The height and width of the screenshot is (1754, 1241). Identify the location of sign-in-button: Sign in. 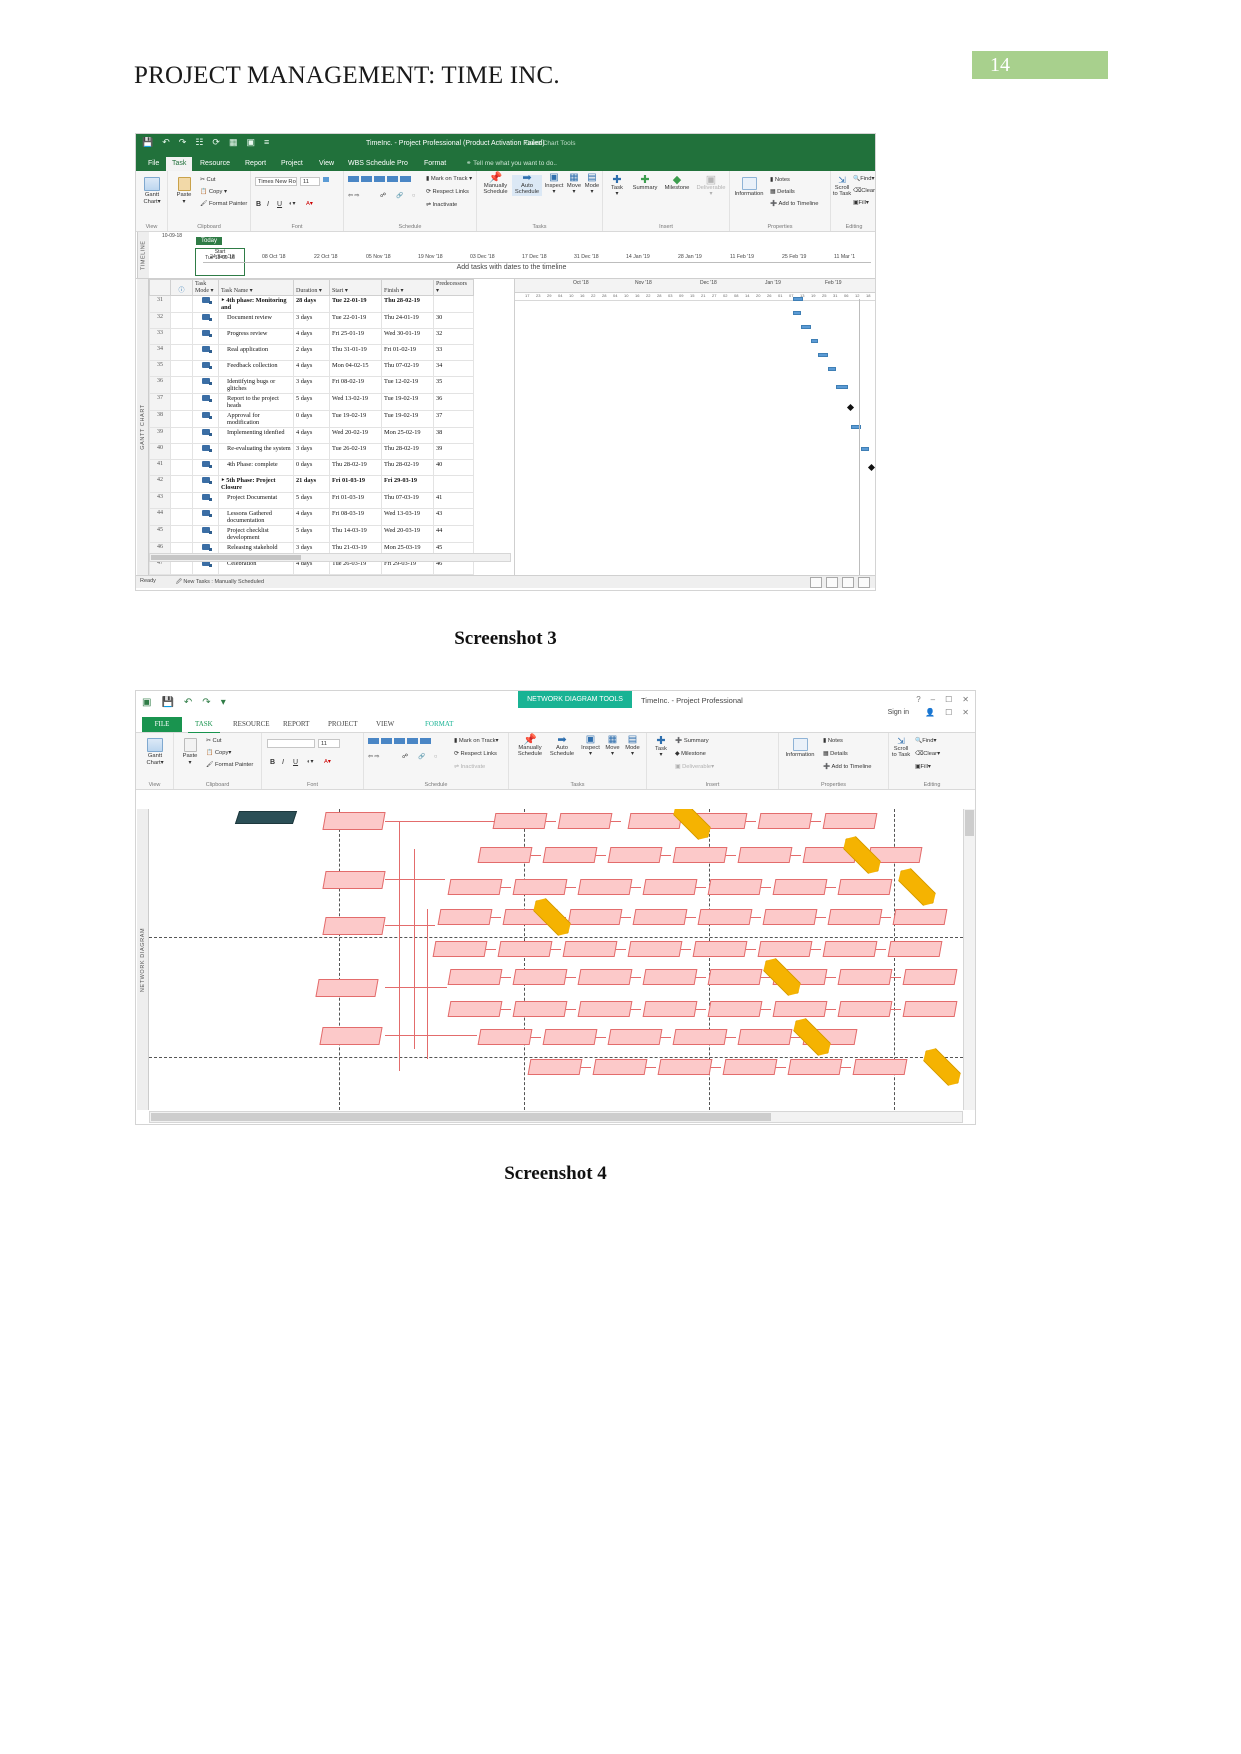
(898, 712).